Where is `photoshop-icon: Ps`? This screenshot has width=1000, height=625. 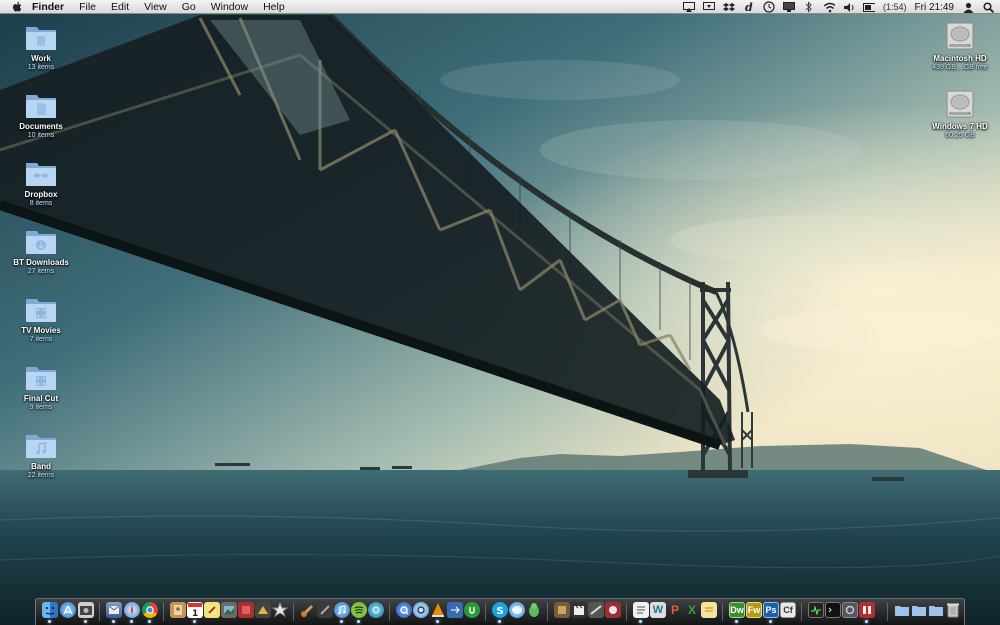
photoshop-icon: Ps is located at coordinates (771, 610).